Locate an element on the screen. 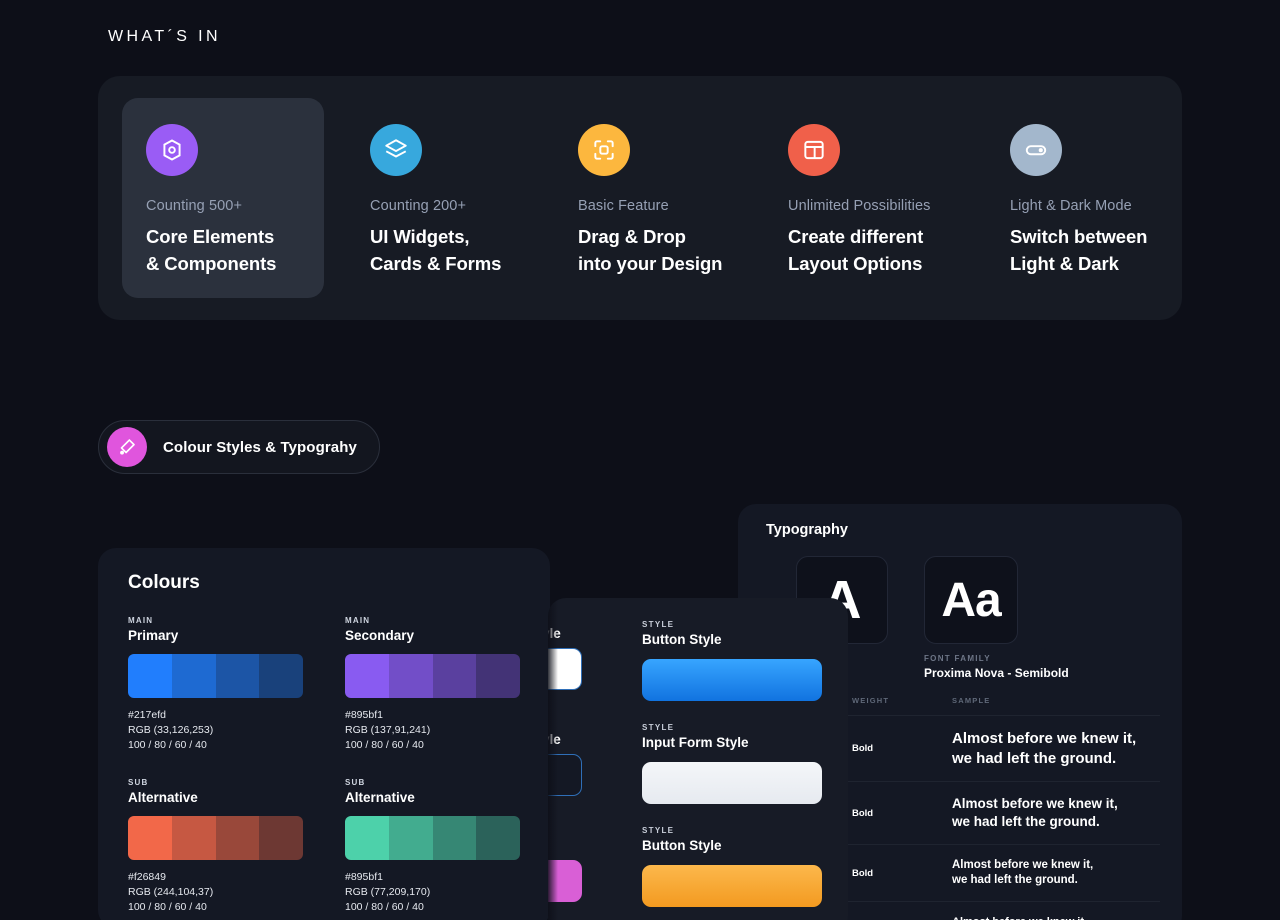  feature-subtitle: Unlimited Possibilities is located at coordinates (859, 206).